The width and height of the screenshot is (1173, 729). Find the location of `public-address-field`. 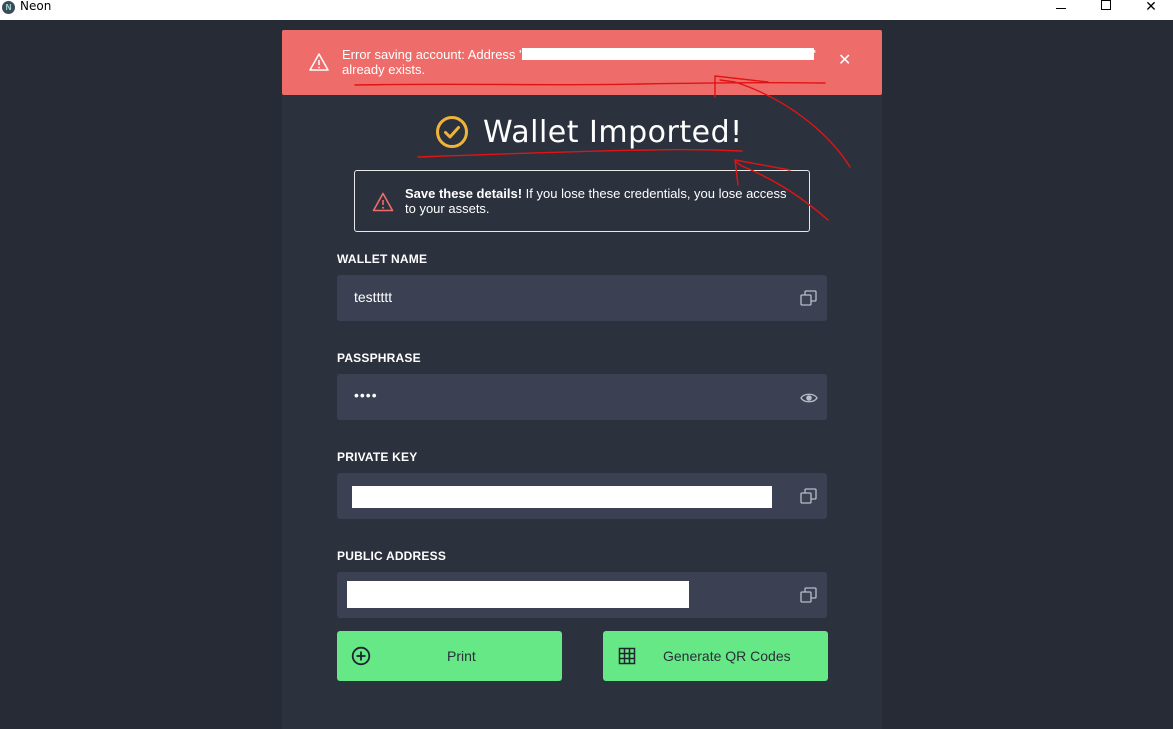

public-address-field is located at coordinates (582, 595).